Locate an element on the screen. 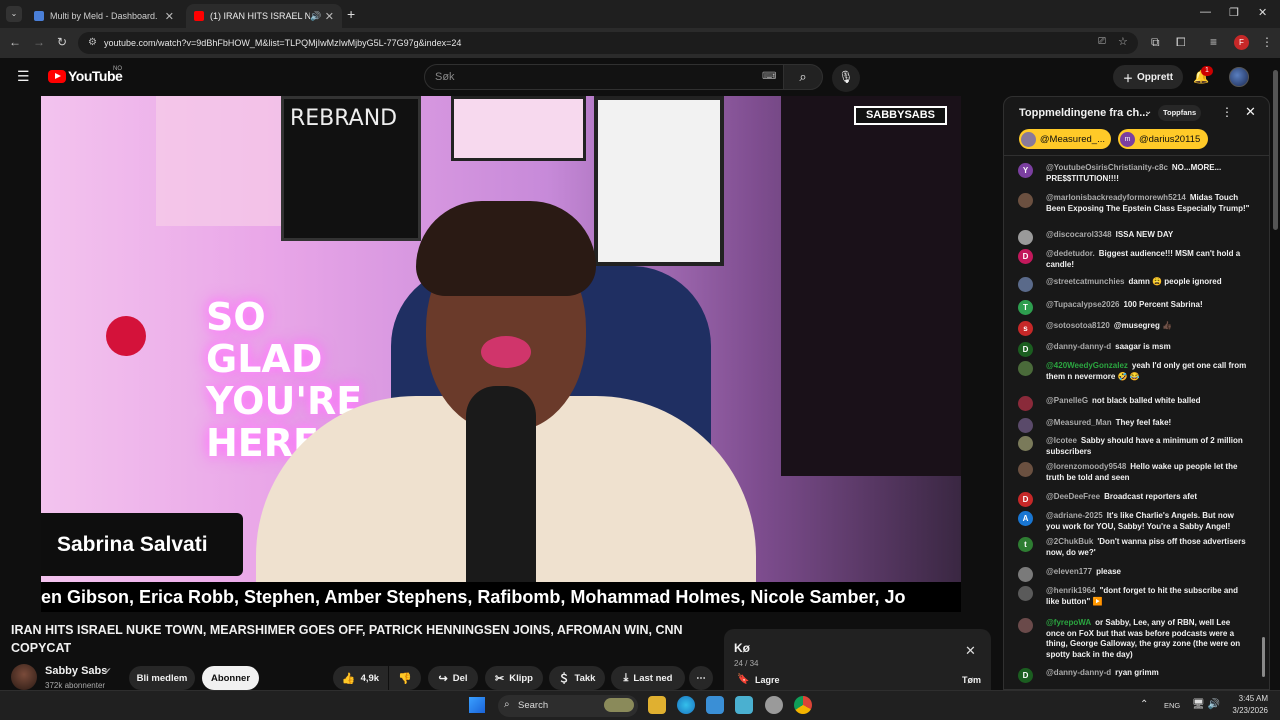 This screenshot has width=1280, height=720. network-volume-icon: 🖥 🔊 is located at coordinates (1206, 704).